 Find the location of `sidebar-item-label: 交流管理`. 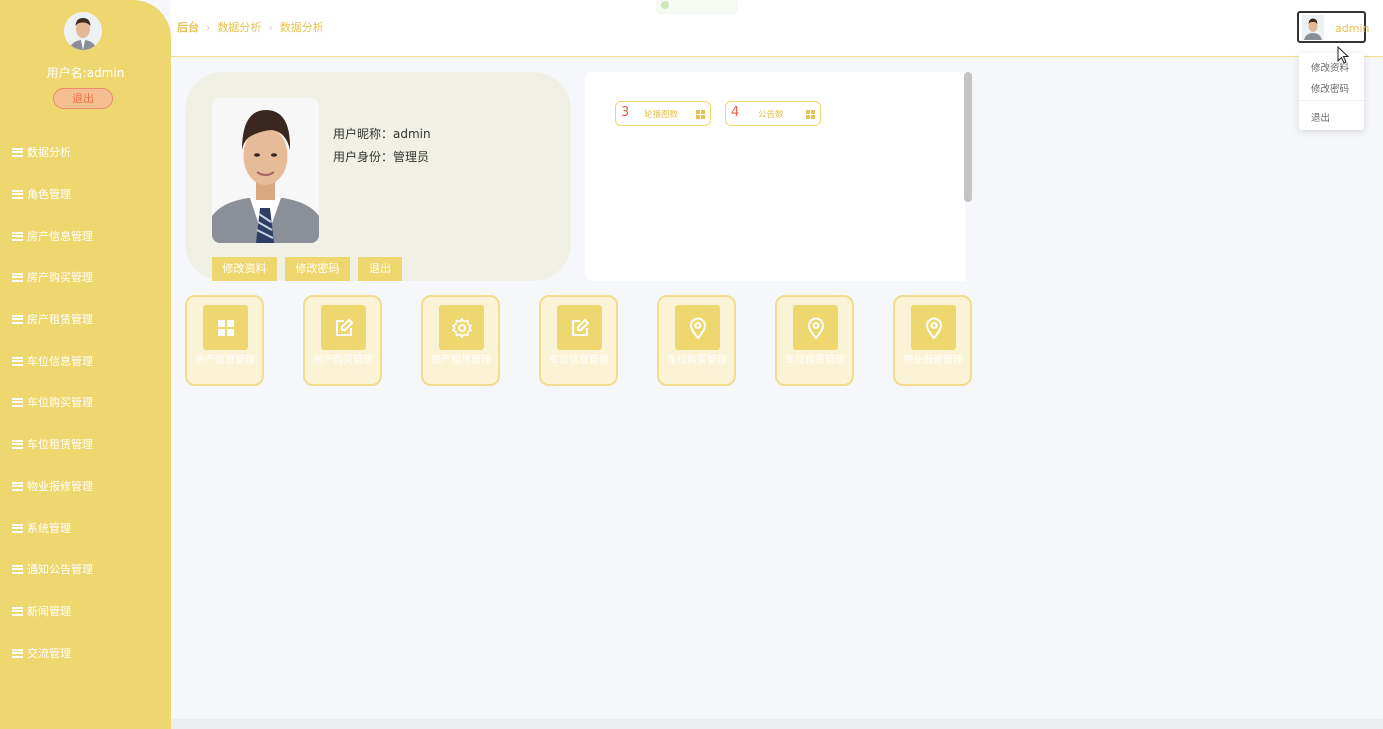

sidebar-item-label: 交流管理 is located at coordinates (49, 653).